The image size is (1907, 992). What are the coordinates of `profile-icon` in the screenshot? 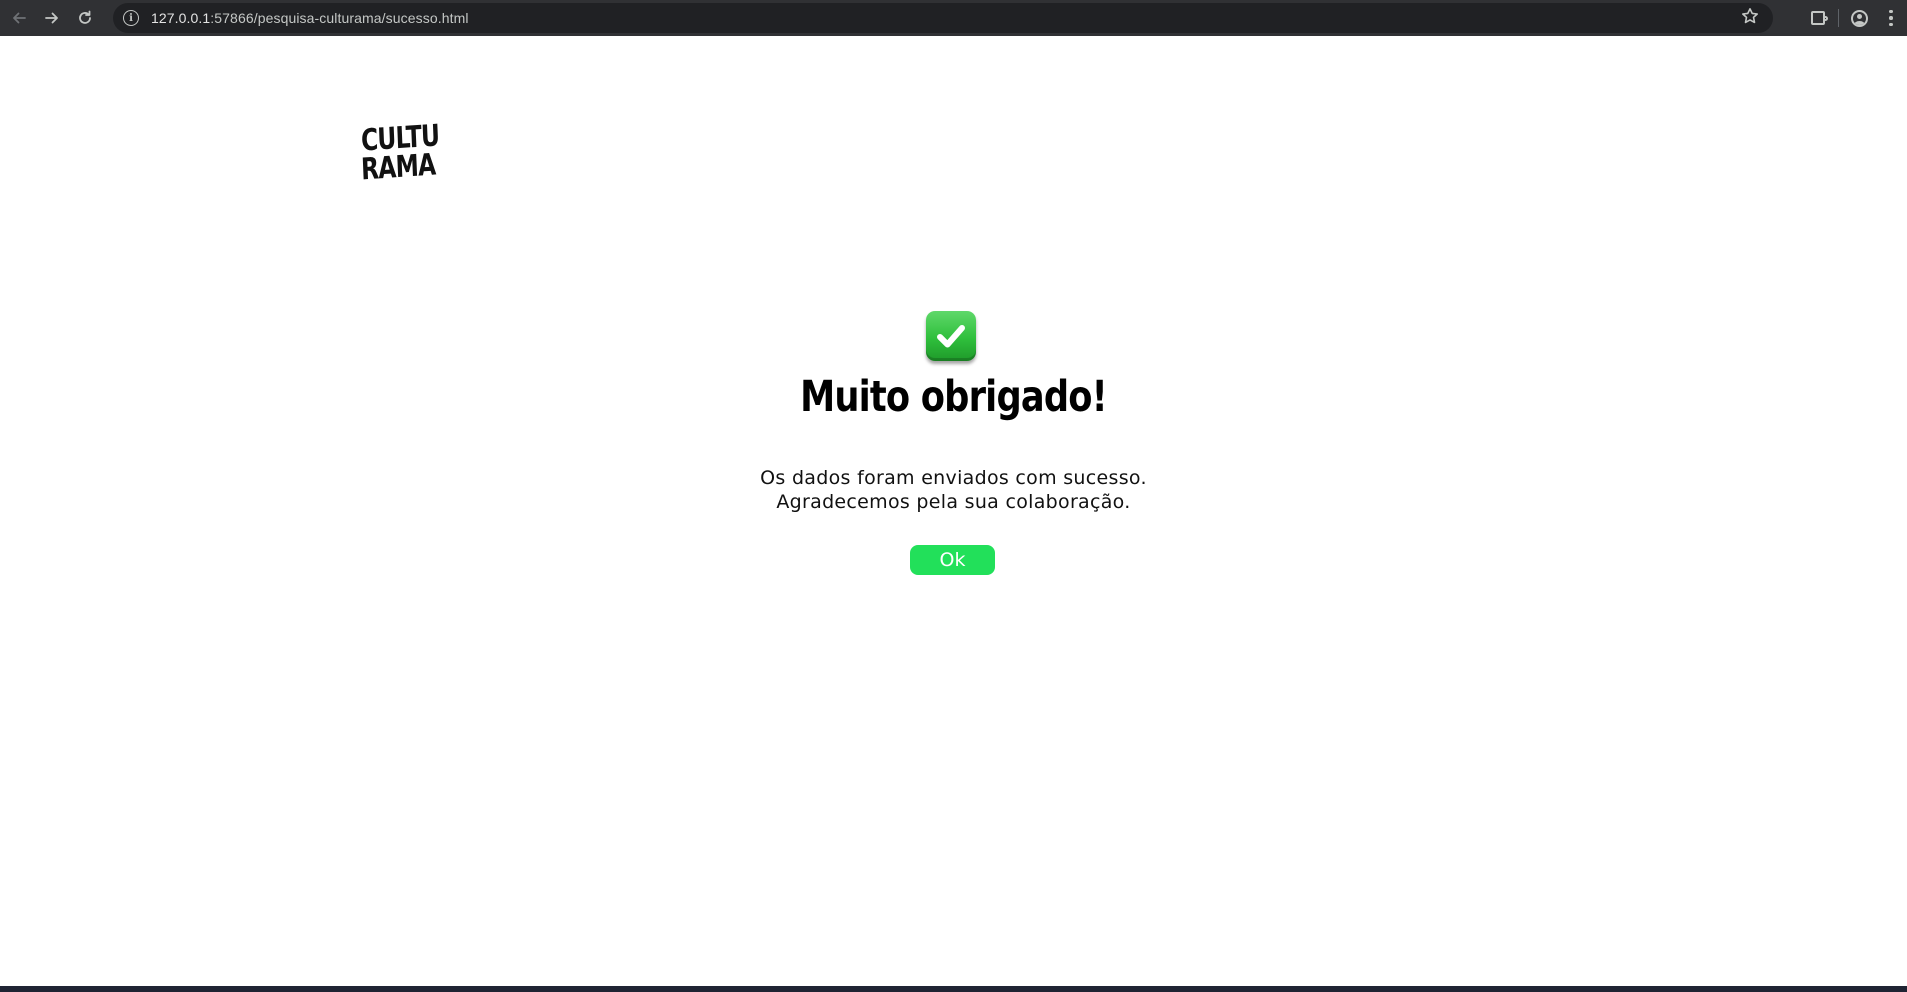 It's located at (1859, 18).